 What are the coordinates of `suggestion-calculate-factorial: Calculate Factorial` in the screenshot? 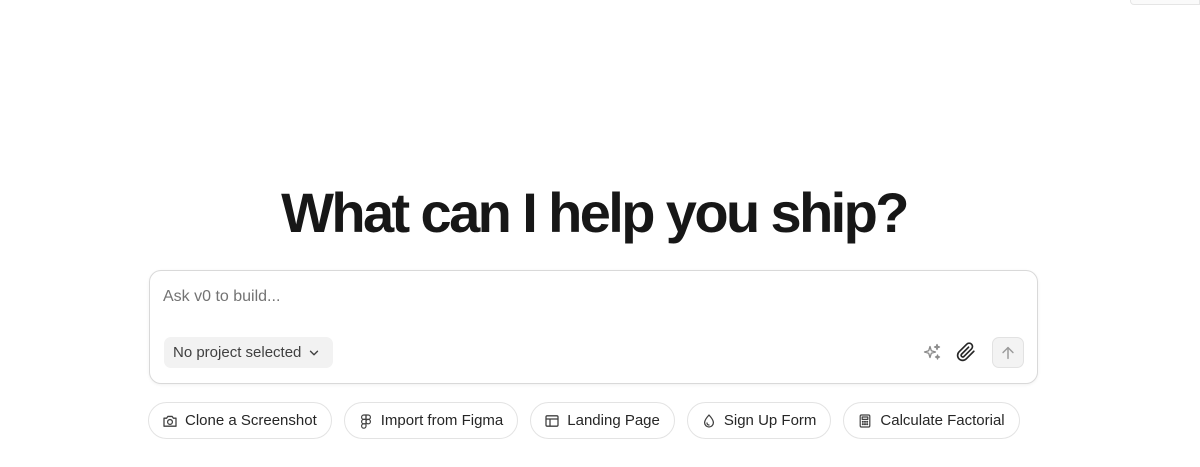 It's located at (931, 420).